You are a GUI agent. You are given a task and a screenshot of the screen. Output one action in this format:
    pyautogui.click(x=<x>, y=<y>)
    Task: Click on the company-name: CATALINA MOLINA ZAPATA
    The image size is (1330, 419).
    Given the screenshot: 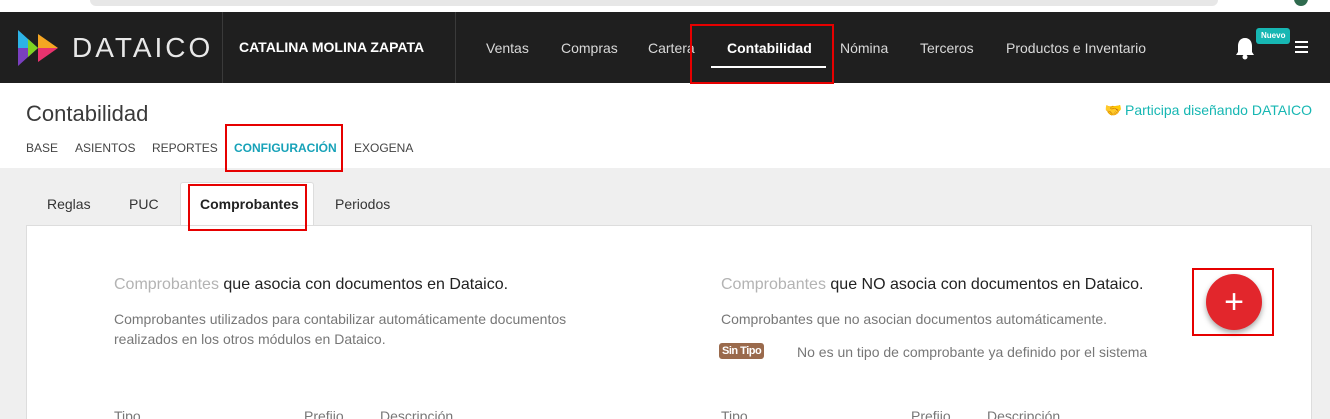 What is the action you would take?
    pyautogui.click(x=331, y=47)
    